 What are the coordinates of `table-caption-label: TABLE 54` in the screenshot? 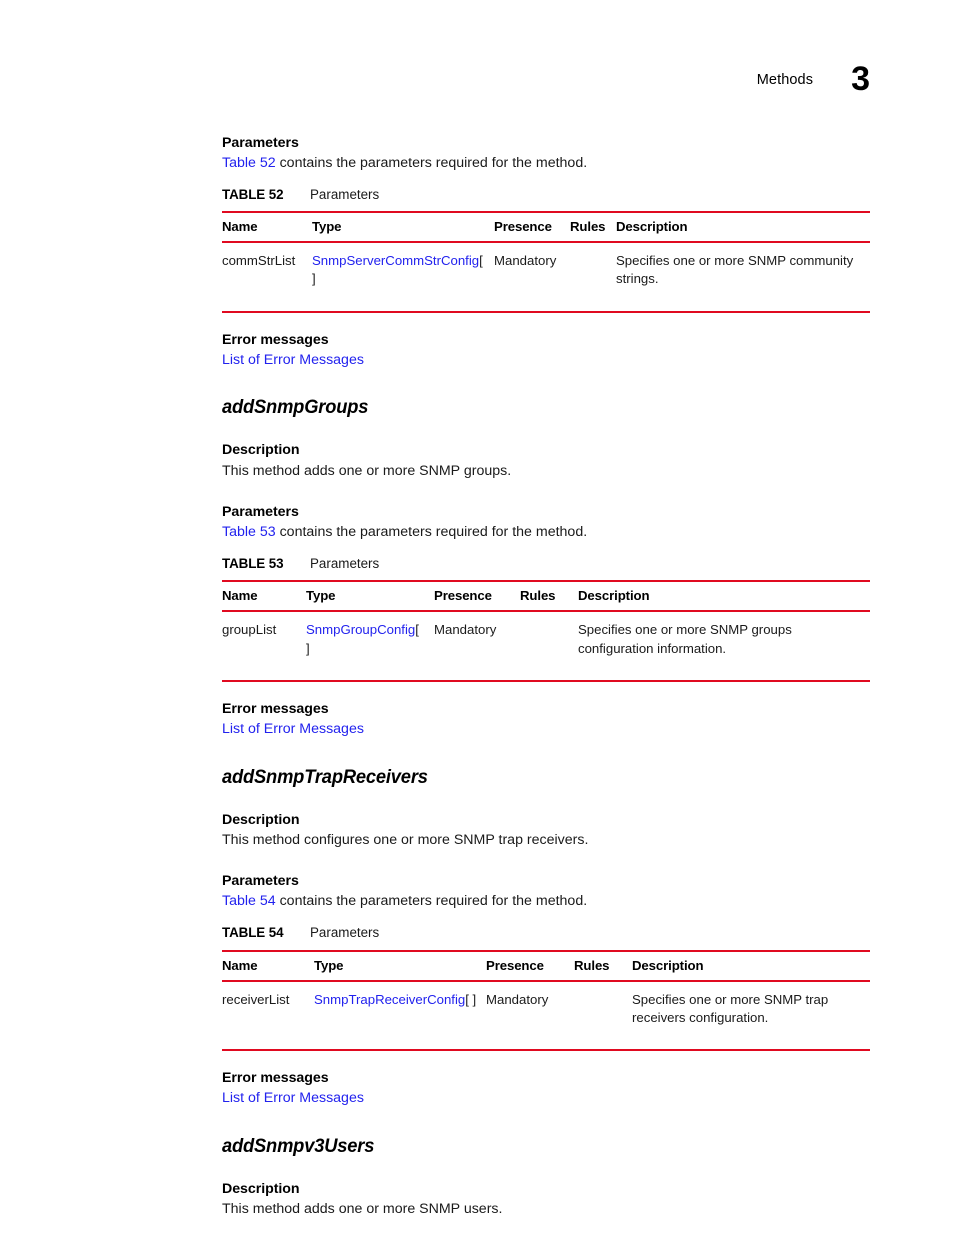 It's located at (253, 933).